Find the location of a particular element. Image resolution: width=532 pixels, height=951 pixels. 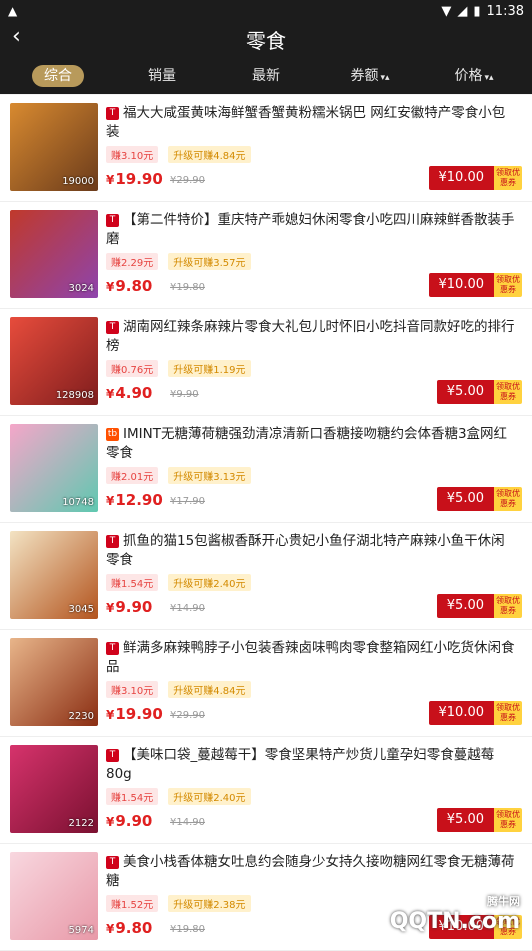

coupon-price: ¥12.90 is located at coordinates (134, 500).